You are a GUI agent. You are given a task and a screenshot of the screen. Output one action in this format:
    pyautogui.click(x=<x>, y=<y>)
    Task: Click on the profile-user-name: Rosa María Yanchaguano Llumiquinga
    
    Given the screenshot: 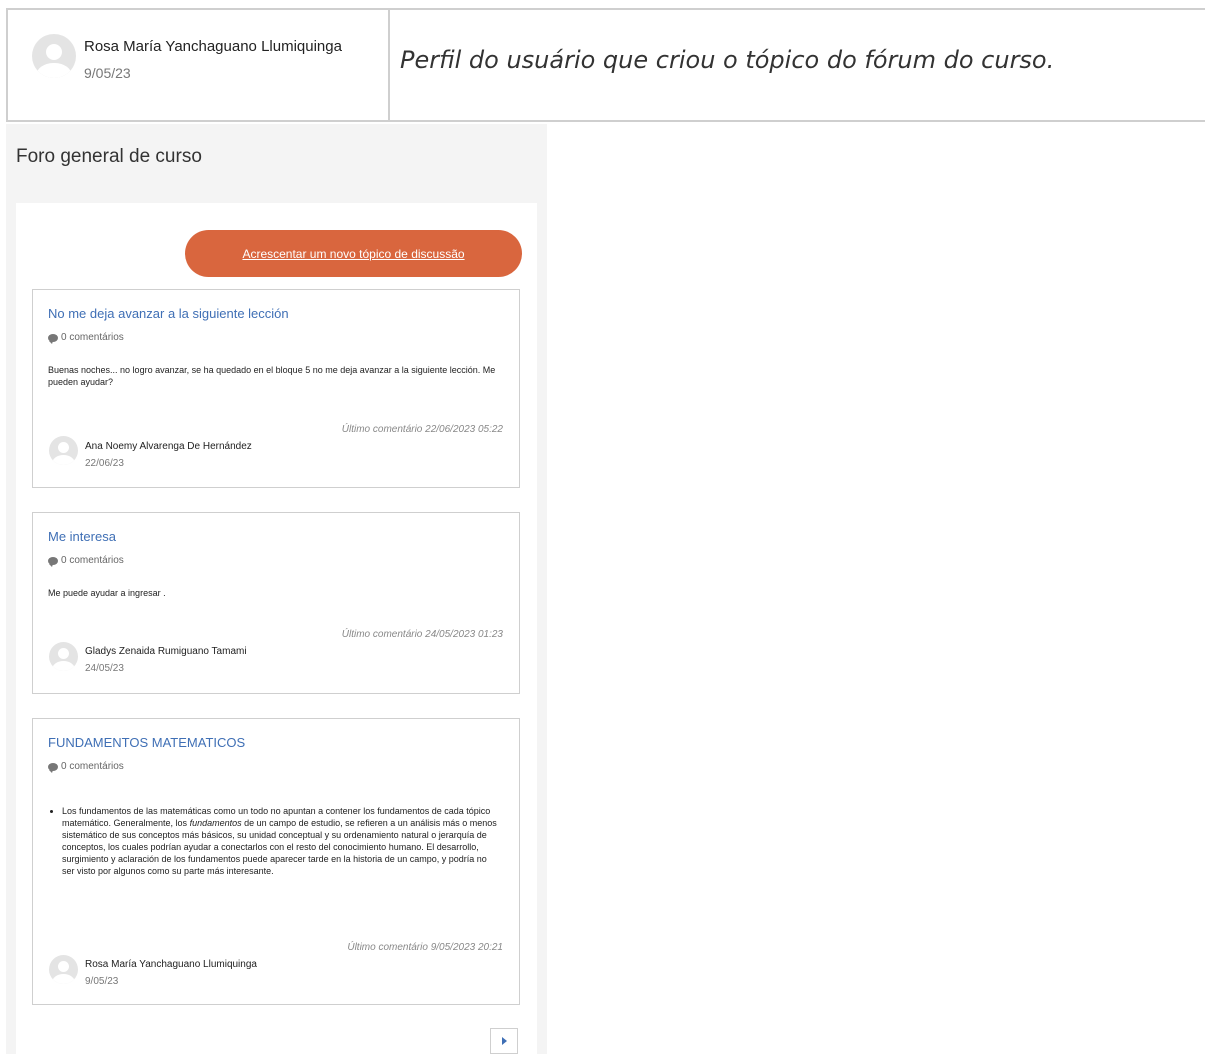 What is the action you would take?
    pyautogui.click(x=213, y=46)
    